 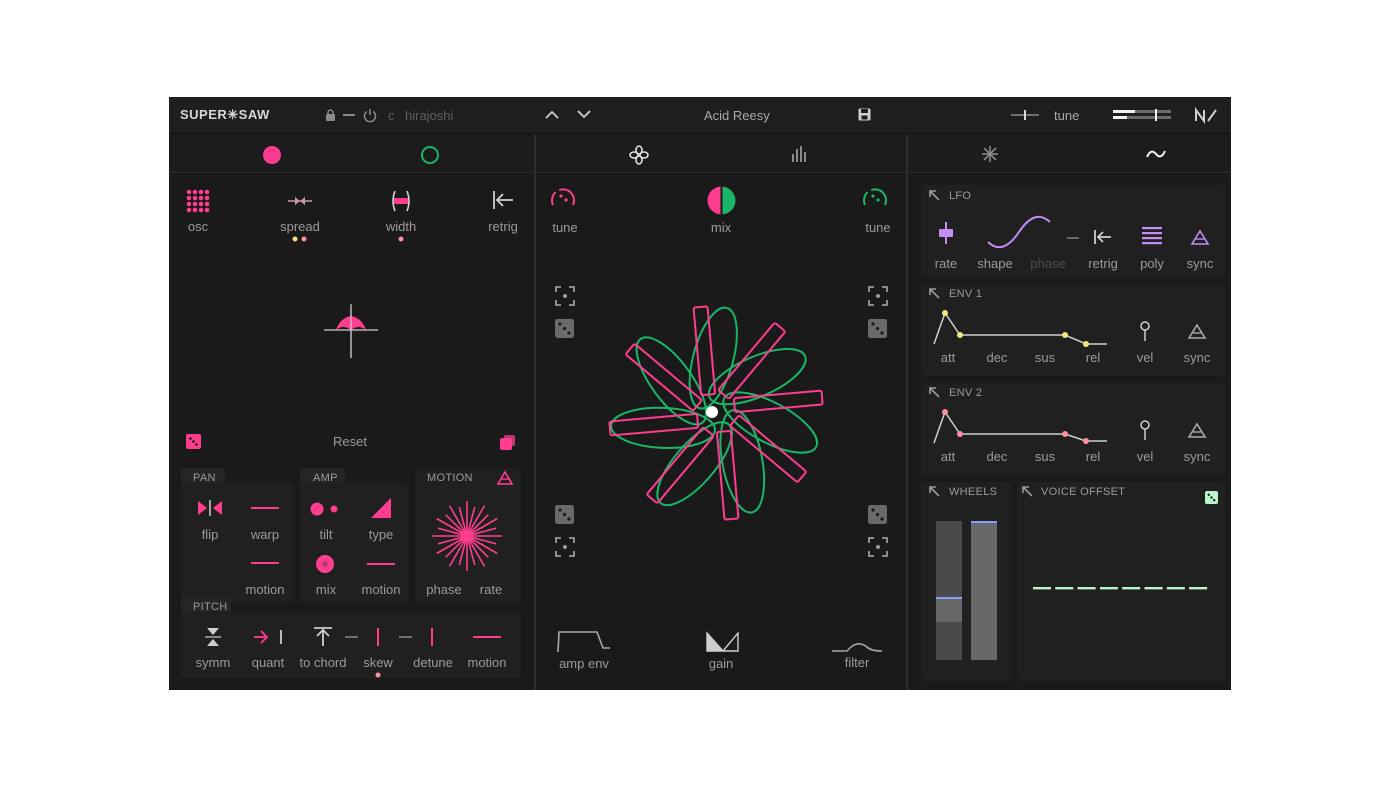 I want to click on retrig-icon, so click(x=503, y=200).